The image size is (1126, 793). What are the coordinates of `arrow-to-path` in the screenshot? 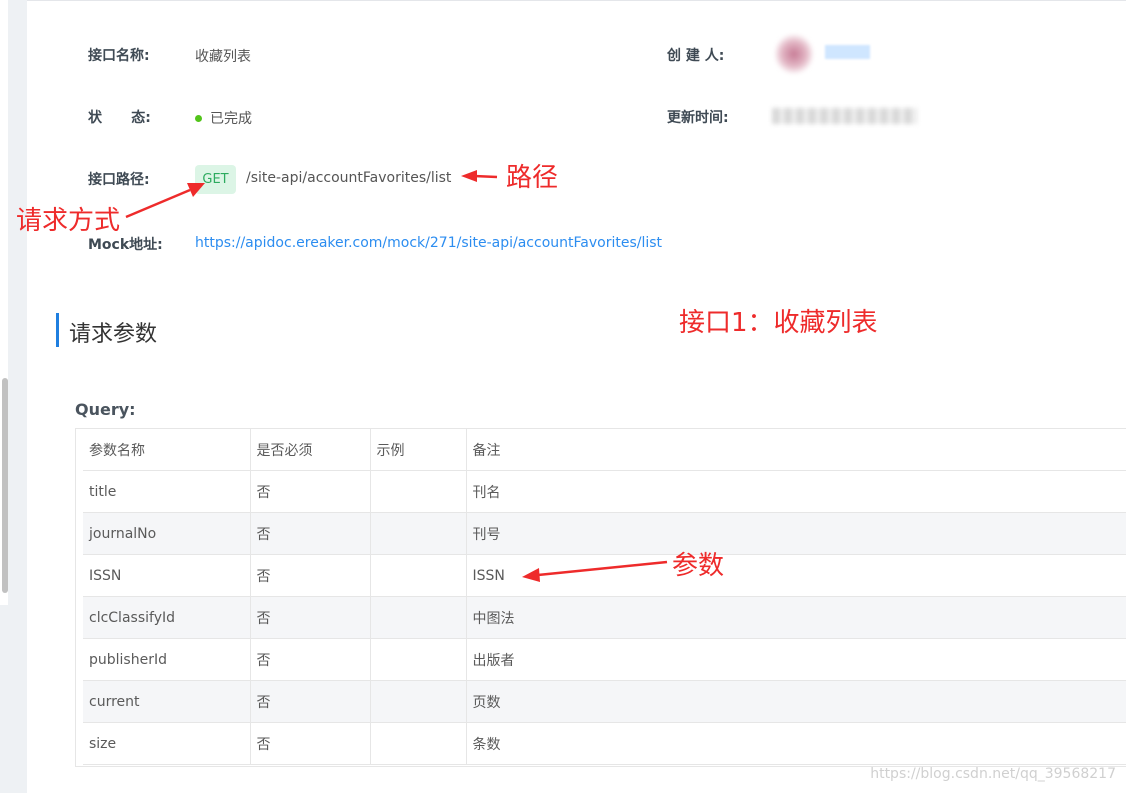 It's located at (479, 176).